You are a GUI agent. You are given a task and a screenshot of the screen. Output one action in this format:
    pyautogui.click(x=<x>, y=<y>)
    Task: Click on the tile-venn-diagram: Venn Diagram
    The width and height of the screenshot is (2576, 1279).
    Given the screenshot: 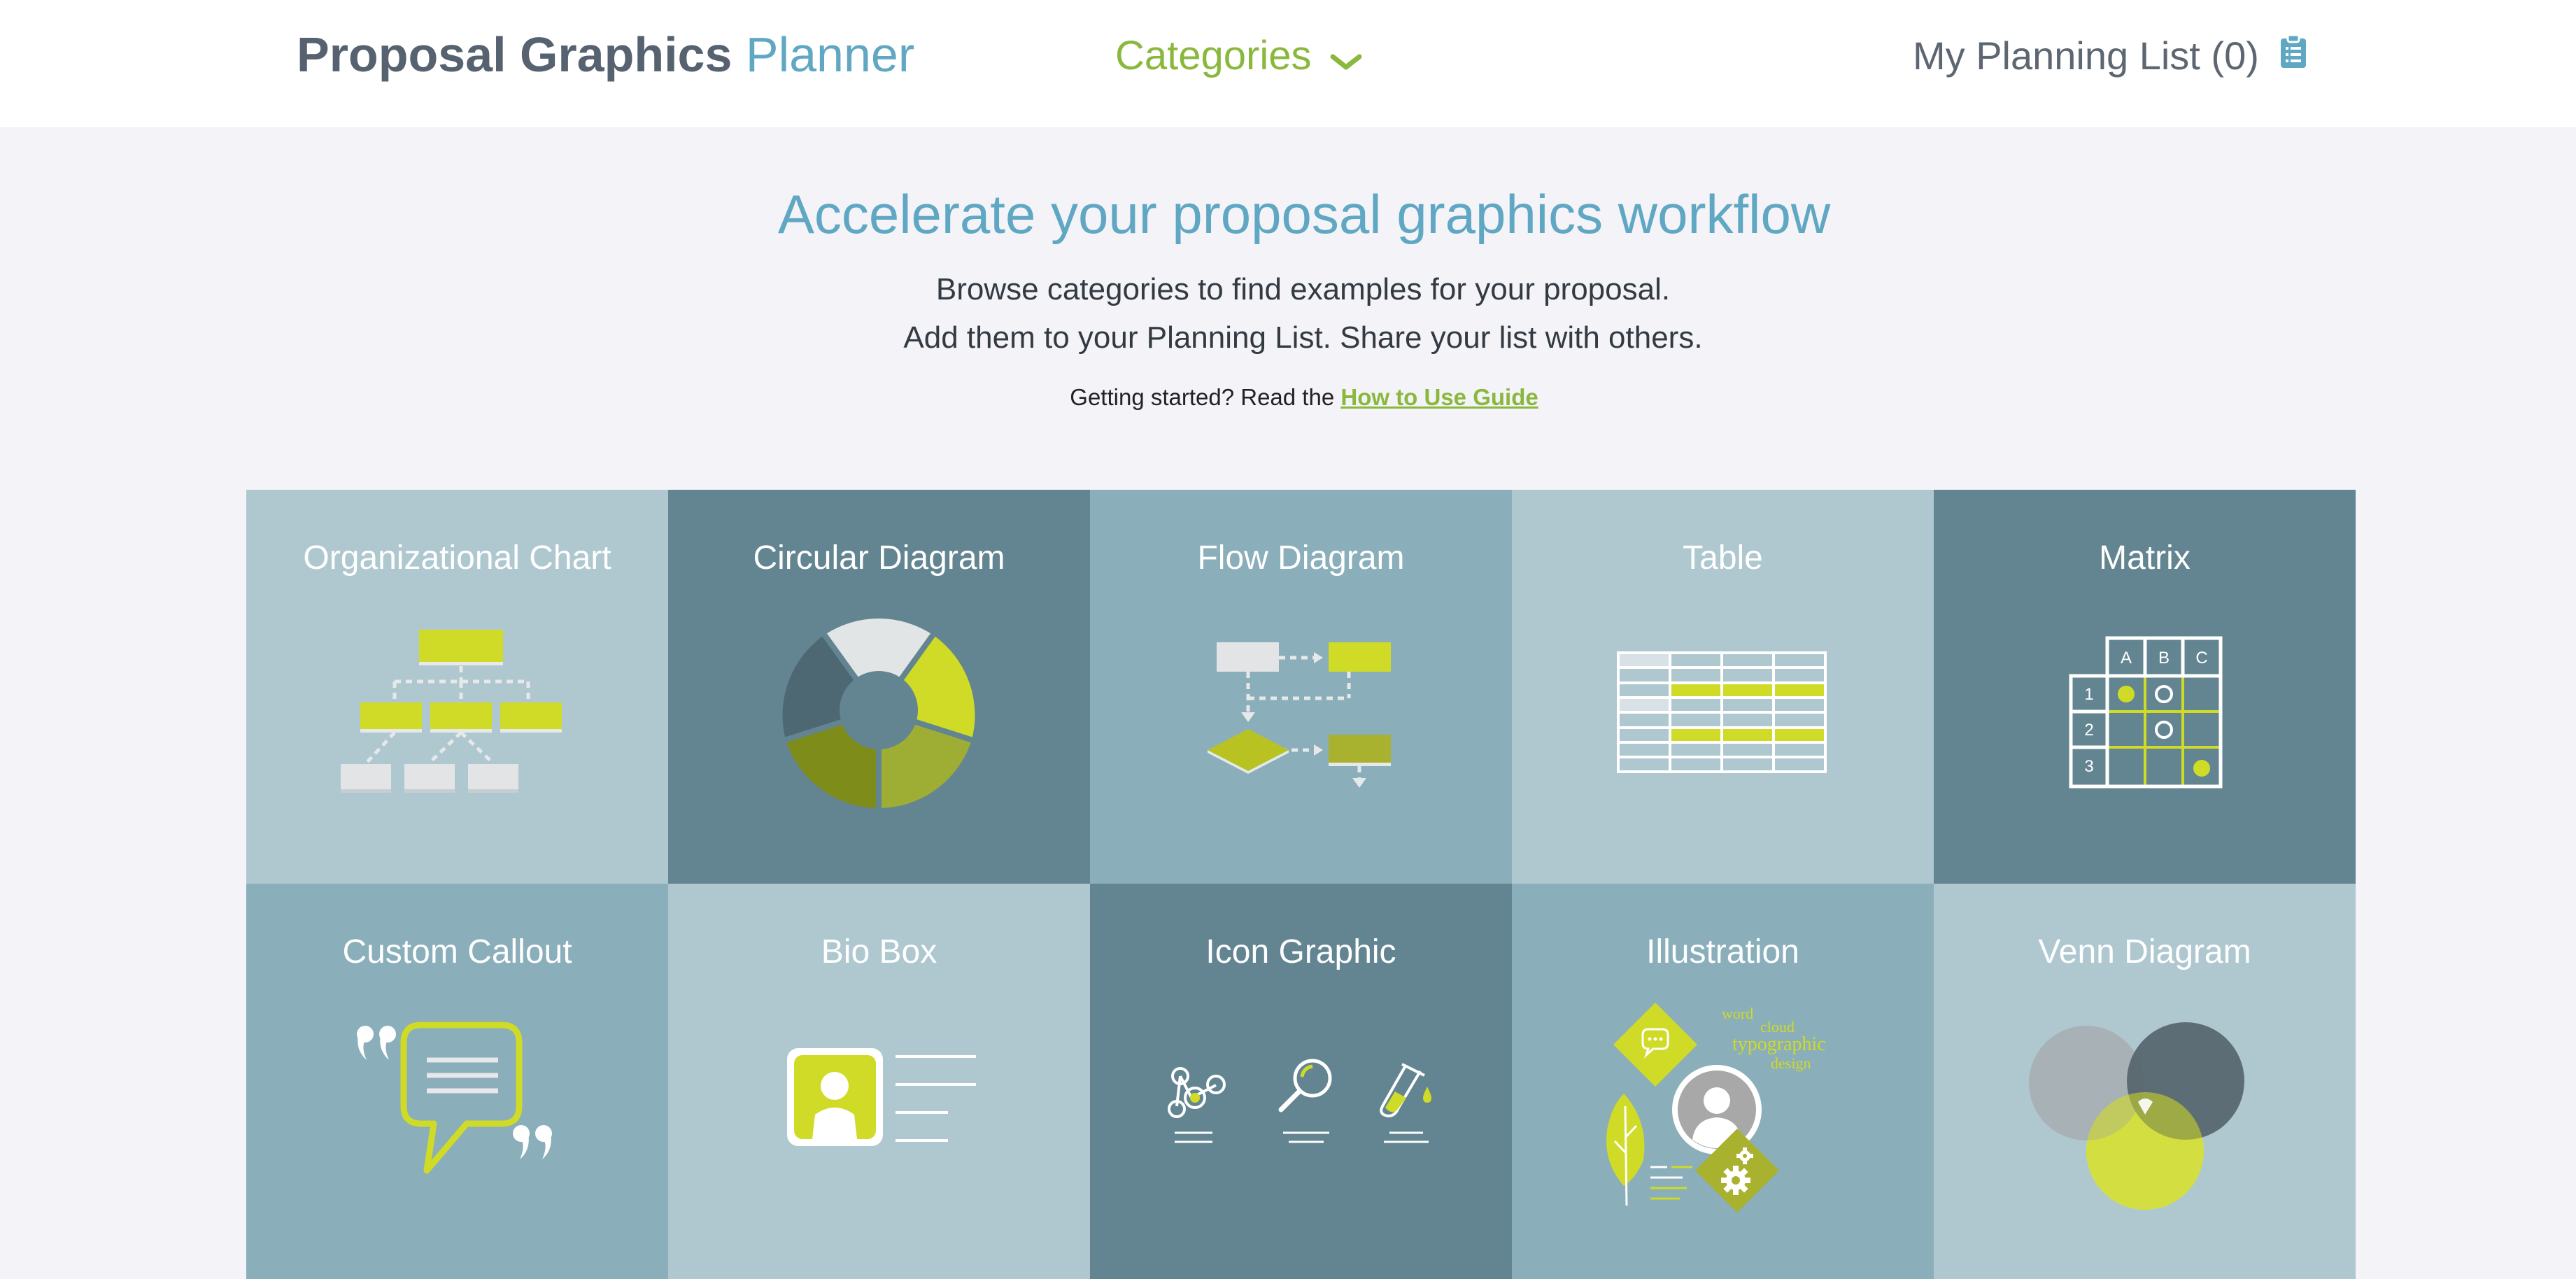 What is the action you would take?
    pyautogui.click(x=2145, y=1081)
    